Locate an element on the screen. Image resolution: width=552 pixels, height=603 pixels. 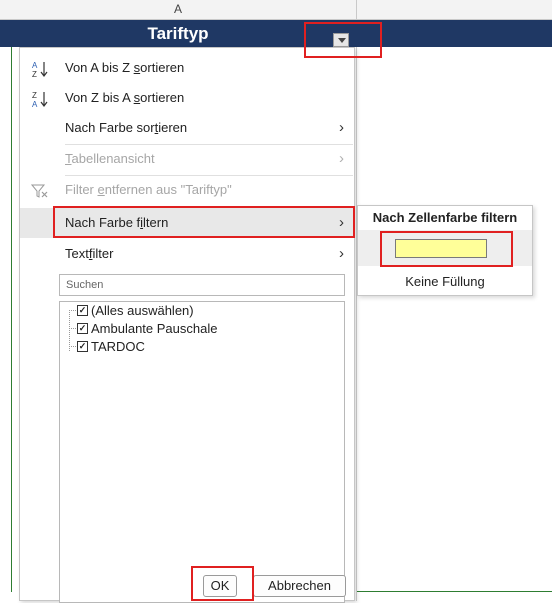
gridline is located at coordinates (356, 324).